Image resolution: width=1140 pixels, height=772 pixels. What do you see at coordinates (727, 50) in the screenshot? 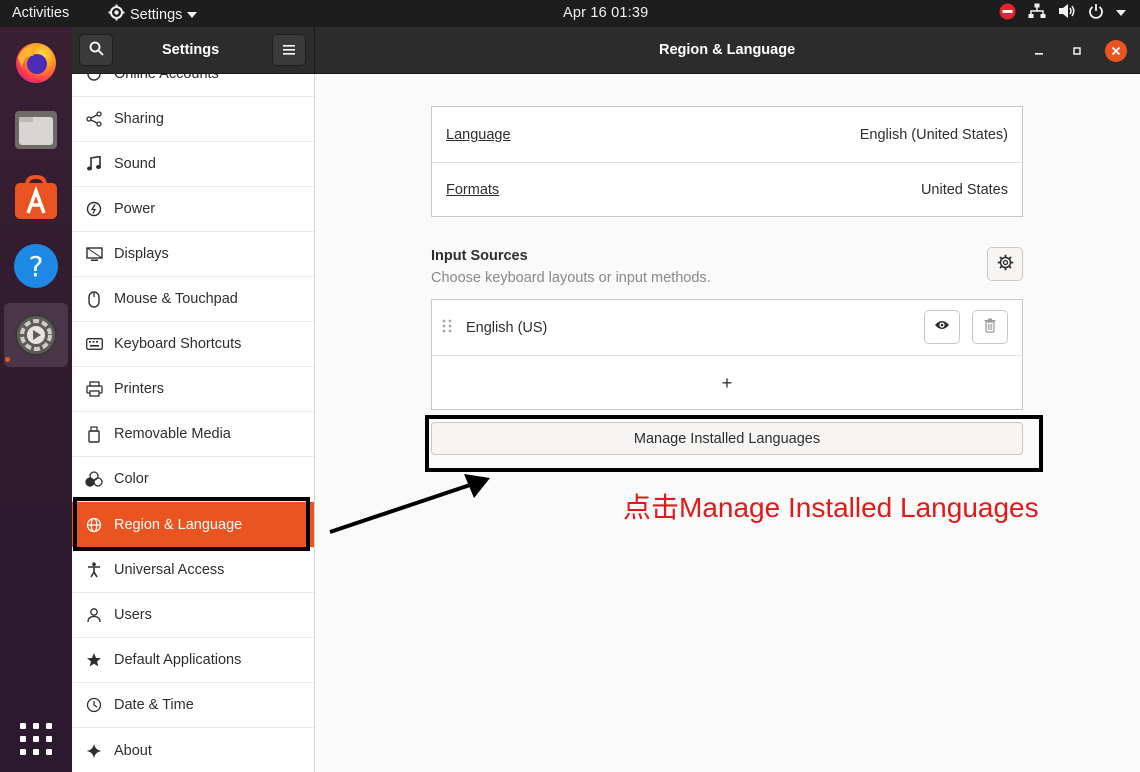
I see `page-title: Region & Language` at bounding box center [727, 50].